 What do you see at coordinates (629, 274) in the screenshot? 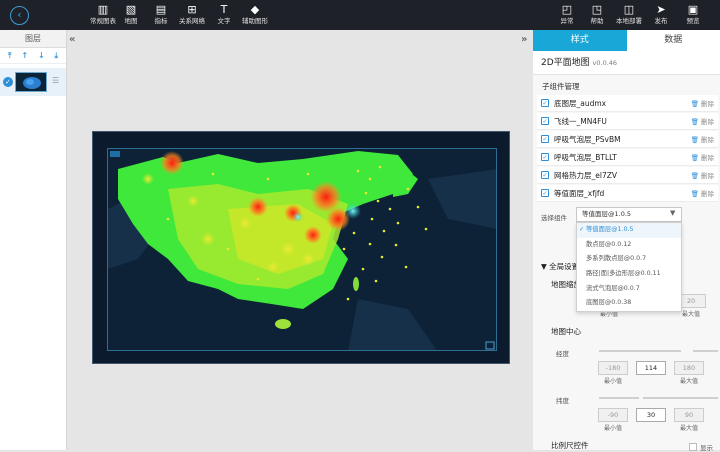
I see `dropdown-option: 路径|面|多边形层@0.0.11` at bounding box center [629, 274].